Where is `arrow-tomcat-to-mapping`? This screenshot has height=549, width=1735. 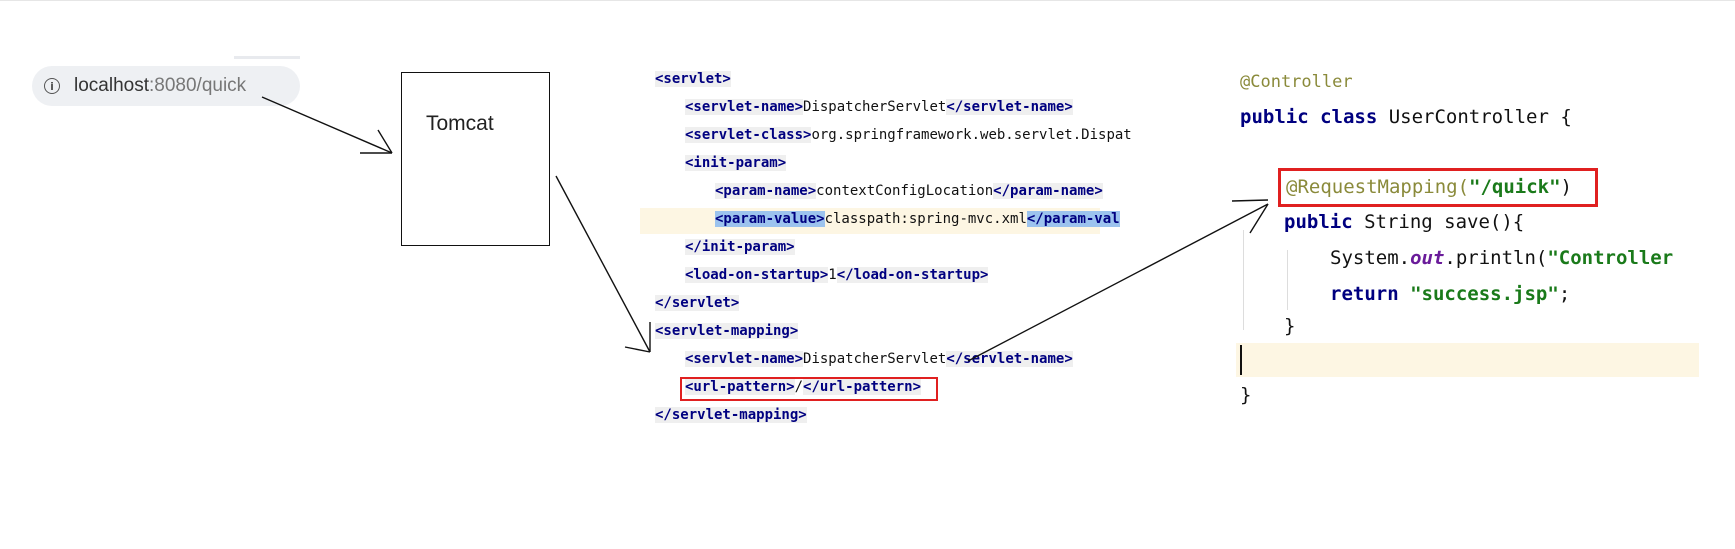 arrow-tomcat-to-mapping is located at coordinates (603, 264).